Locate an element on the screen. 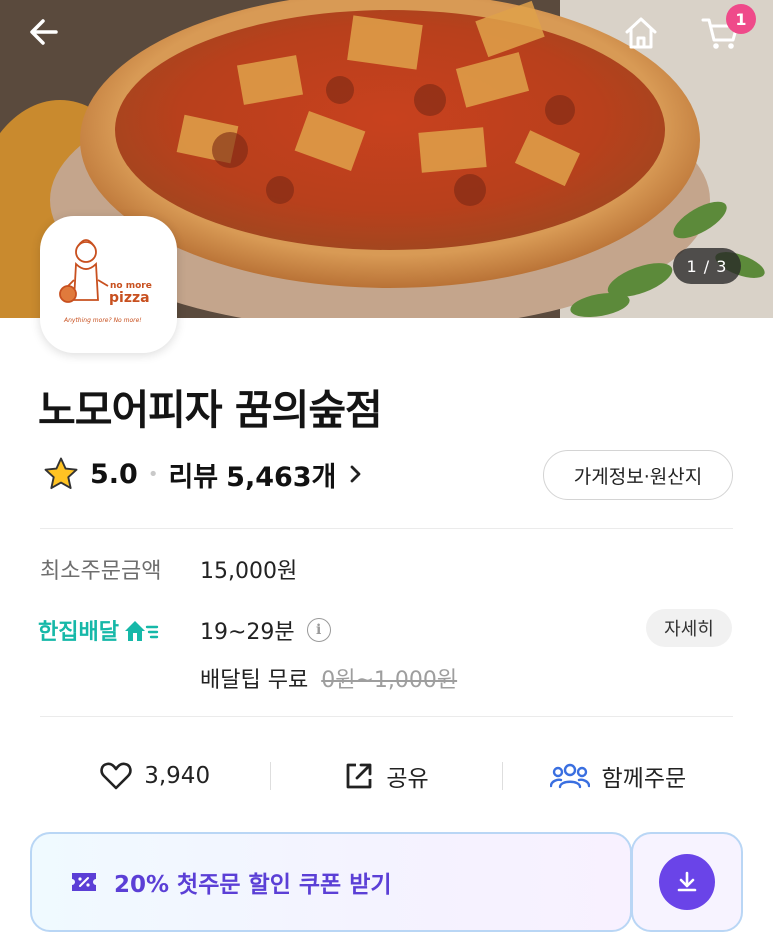 The height and width of the screenshot is (946, 773). store-name: 노모어피자 꿈의숲점 is located at coordinates (210, 410).